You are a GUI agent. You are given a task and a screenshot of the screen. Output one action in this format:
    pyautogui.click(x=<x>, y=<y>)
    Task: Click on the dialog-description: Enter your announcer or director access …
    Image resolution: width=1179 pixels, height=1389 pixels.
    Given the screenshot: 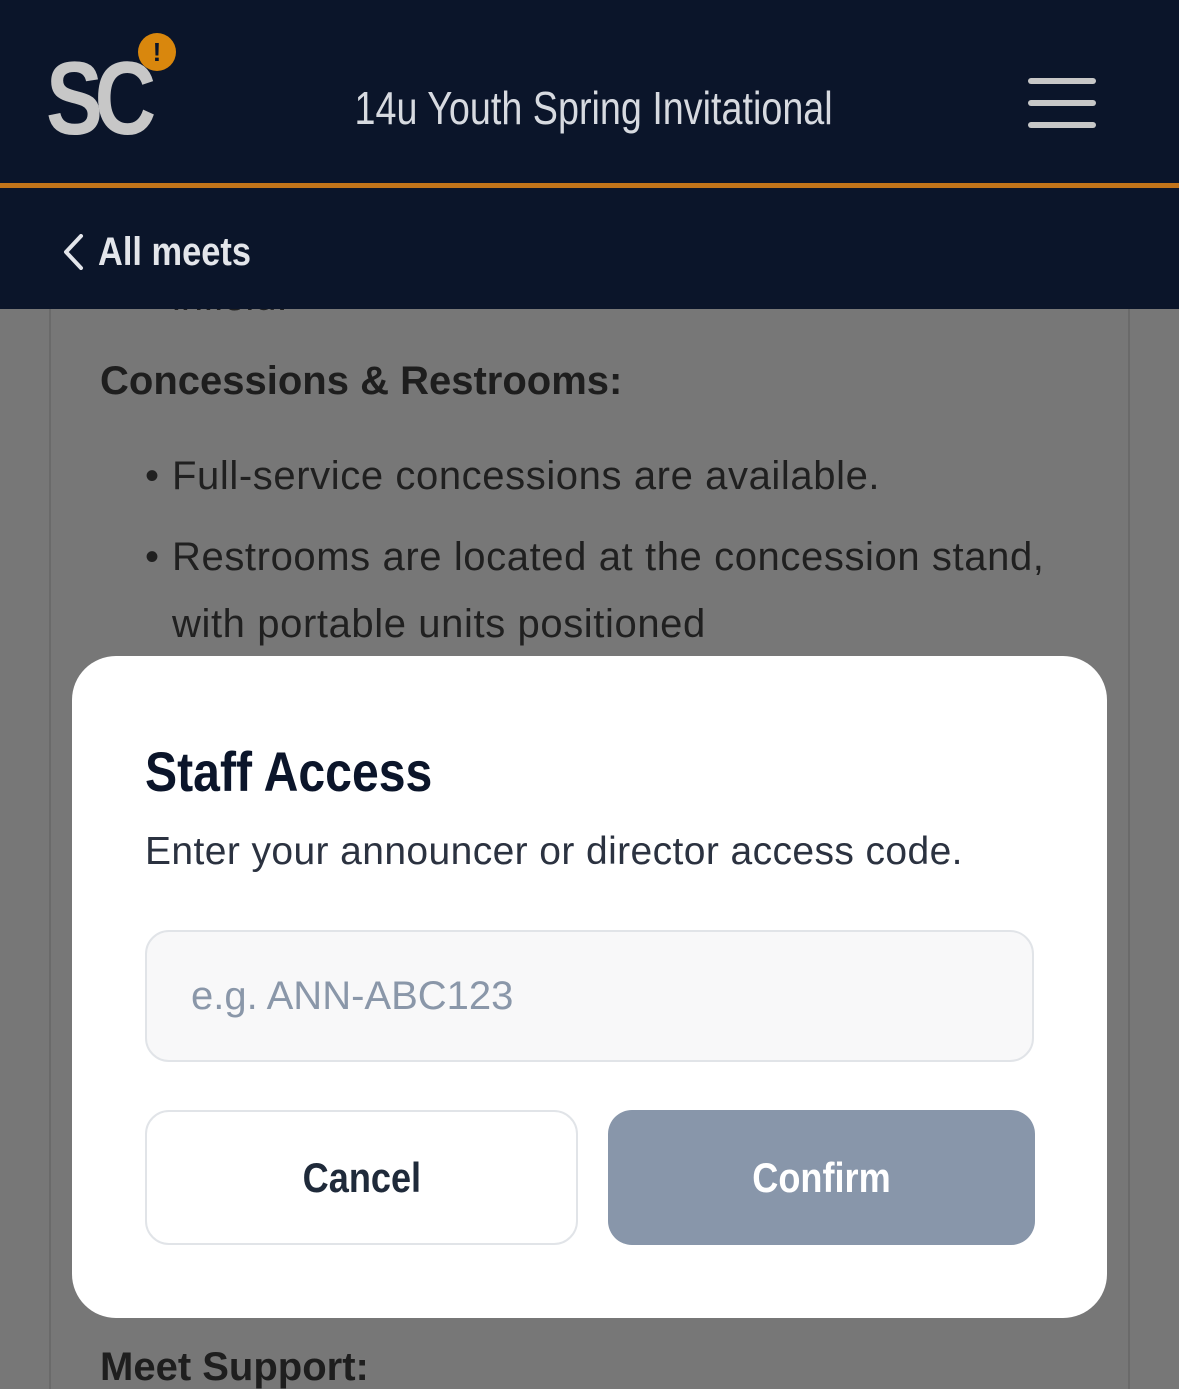 What is the action you would take?
    pyautogui.click(x=554, y=851)
    